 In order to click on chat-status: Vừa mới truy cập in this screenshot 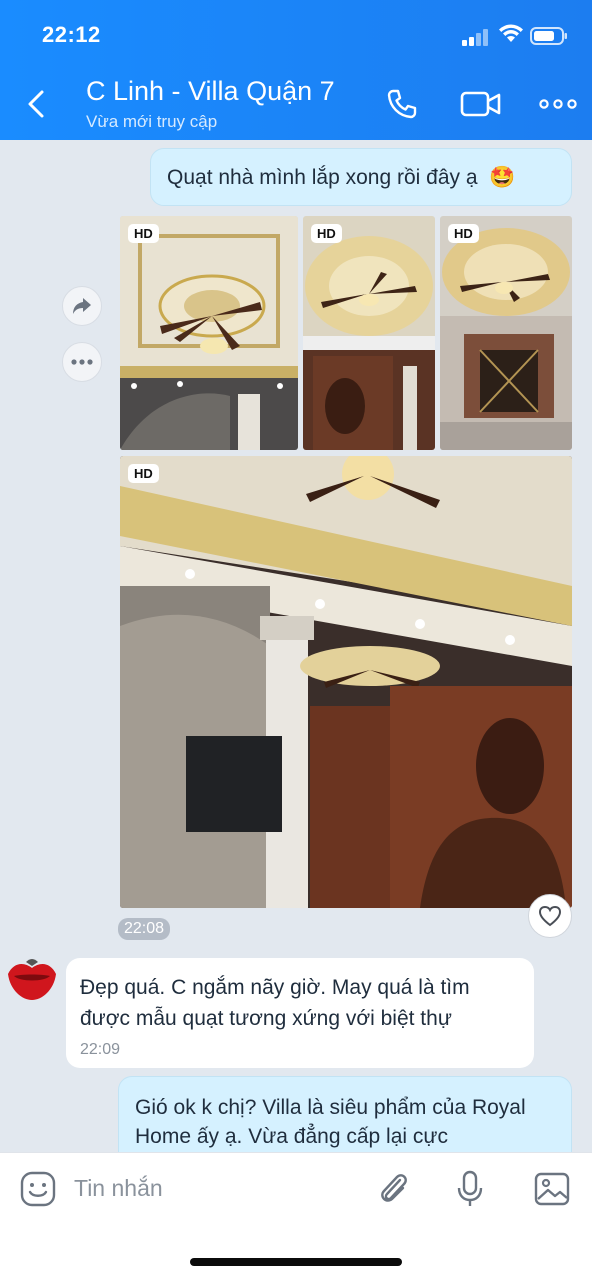, I will do `click(152, 121)`.